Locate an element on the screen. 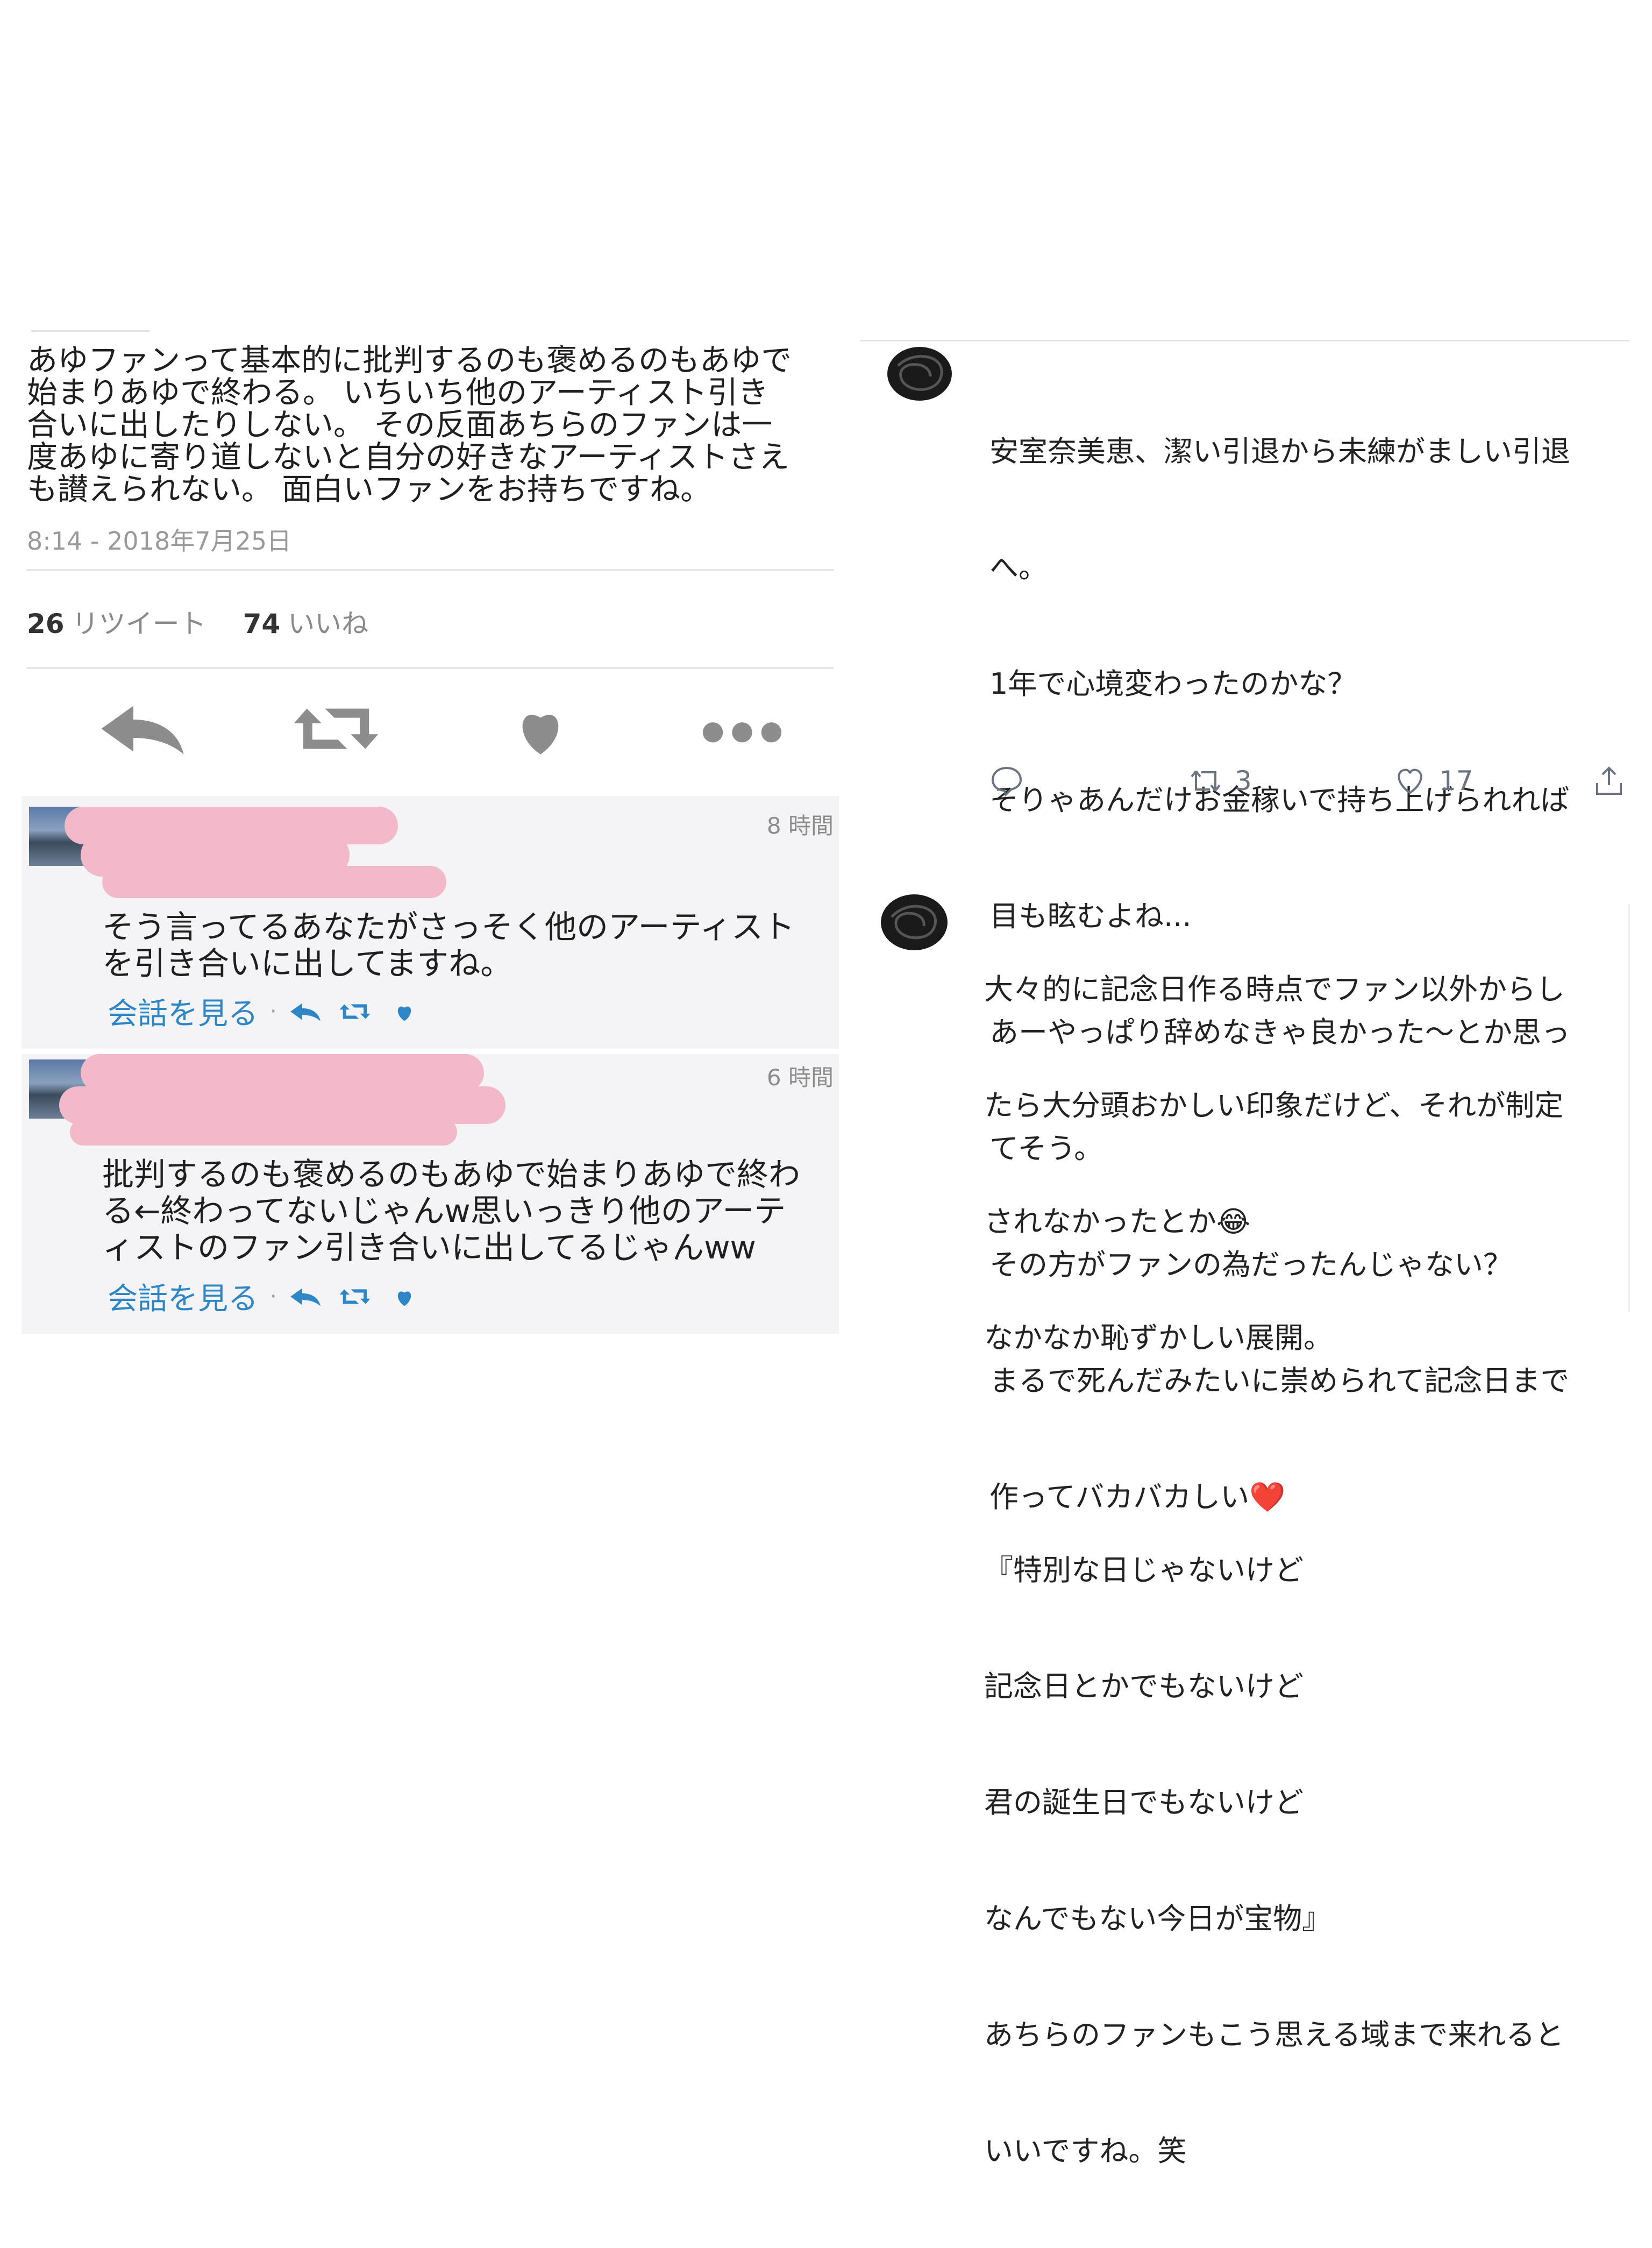 This screenshot has width=1652, height=2248. heart-outline-icon is located at coordinates (1410, 781).